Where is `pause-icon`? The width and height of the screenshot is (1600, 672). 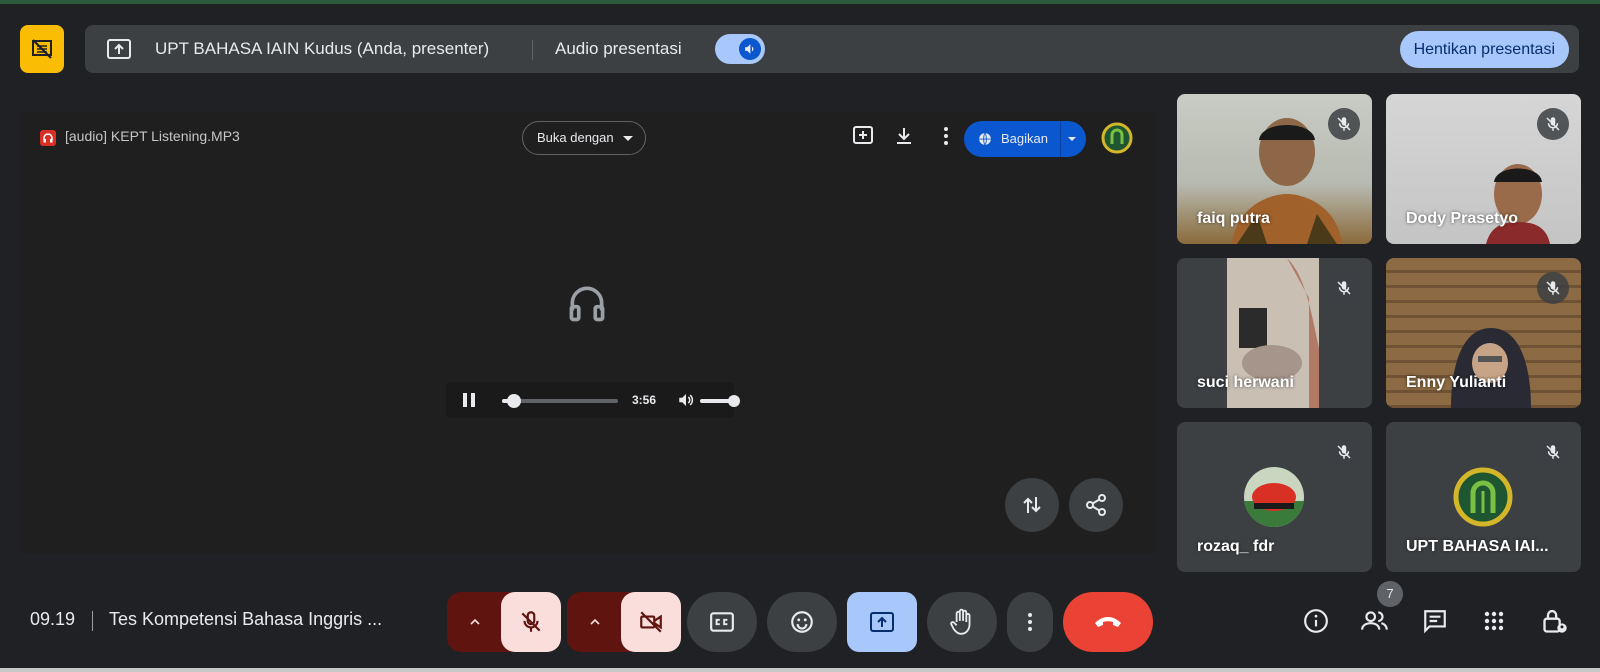 pause-icon is located at coordinates (469, 400).